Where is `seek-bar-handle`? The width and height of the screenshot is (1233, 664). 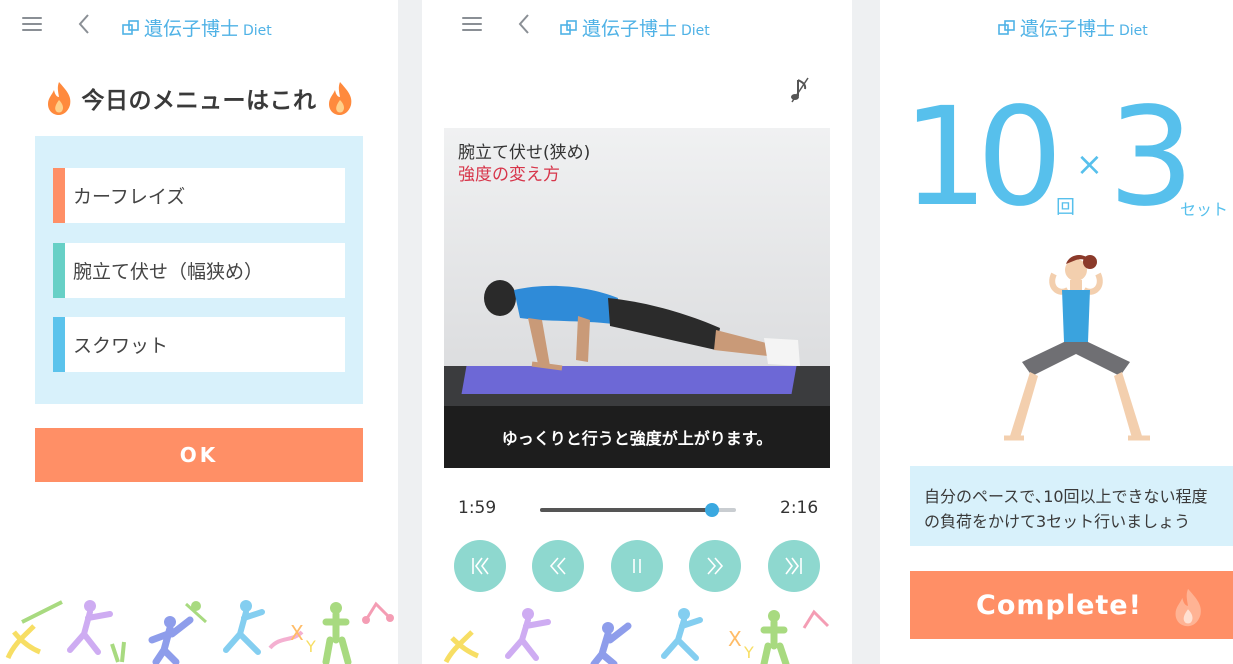 seek-bar-handle is located at coordinates (711, 510).